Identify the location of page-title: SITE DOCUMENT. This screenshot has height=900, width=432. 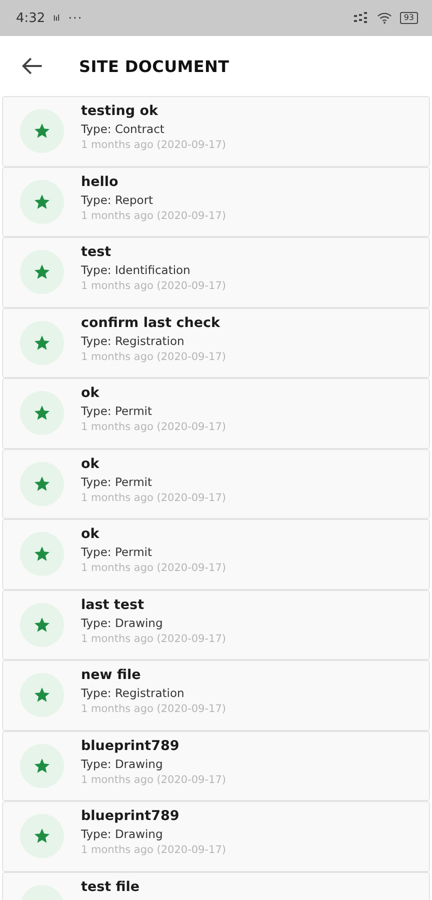
(154, 66).